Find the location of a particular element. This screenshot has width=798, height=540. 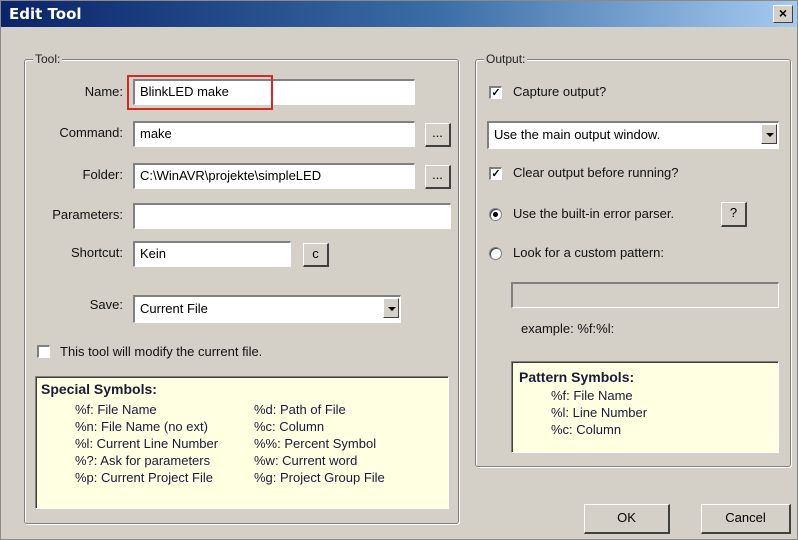

command-label: Command: is located at coordinates (91, 132).